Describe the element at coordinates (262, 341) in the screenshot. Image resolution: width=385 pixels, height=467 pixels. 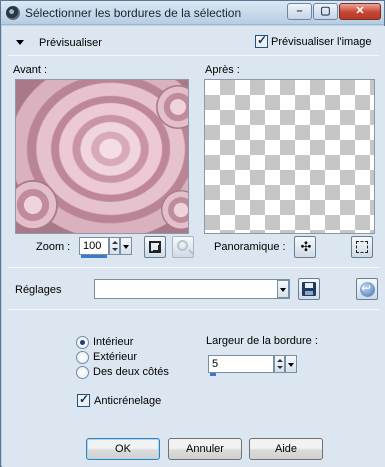
I see `border-width-label: Largeur de la bordure :` at that location.